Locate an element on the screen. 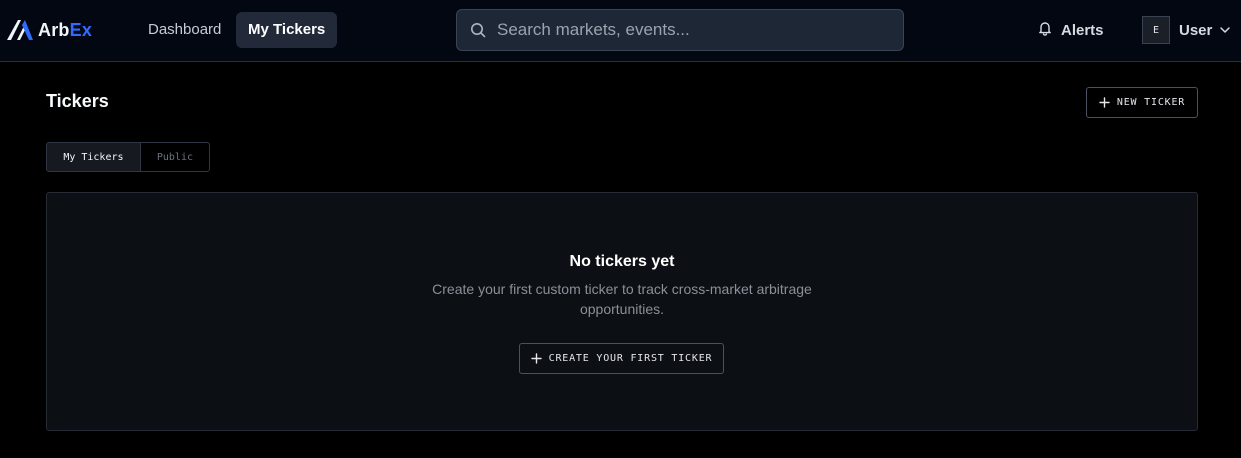  chevron-down-icon is located at coordinates (1225, 30).